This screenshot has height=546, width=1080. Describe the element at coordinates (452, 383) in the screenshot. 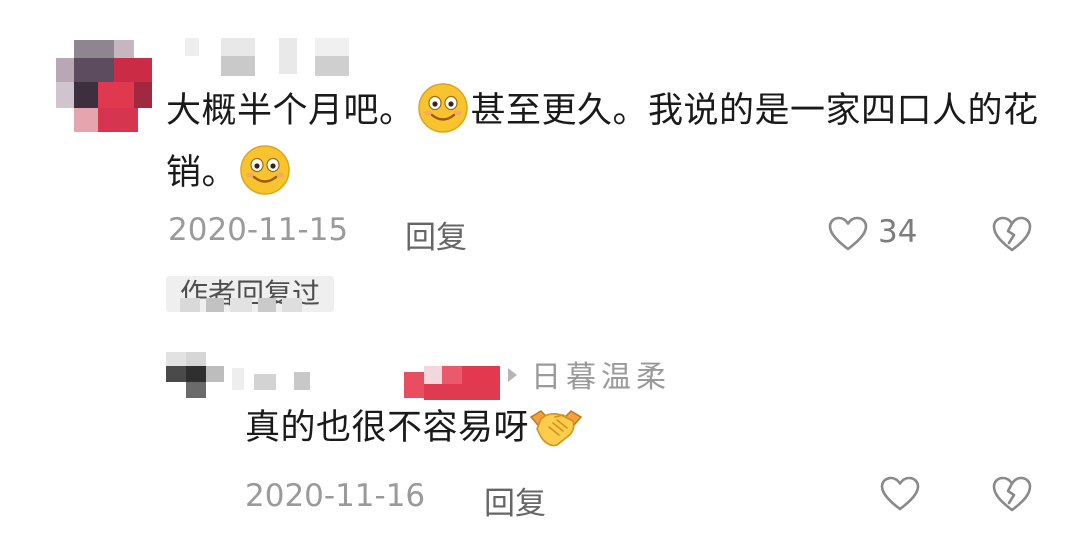

I see `reply-username-censored-highlight` at that location.